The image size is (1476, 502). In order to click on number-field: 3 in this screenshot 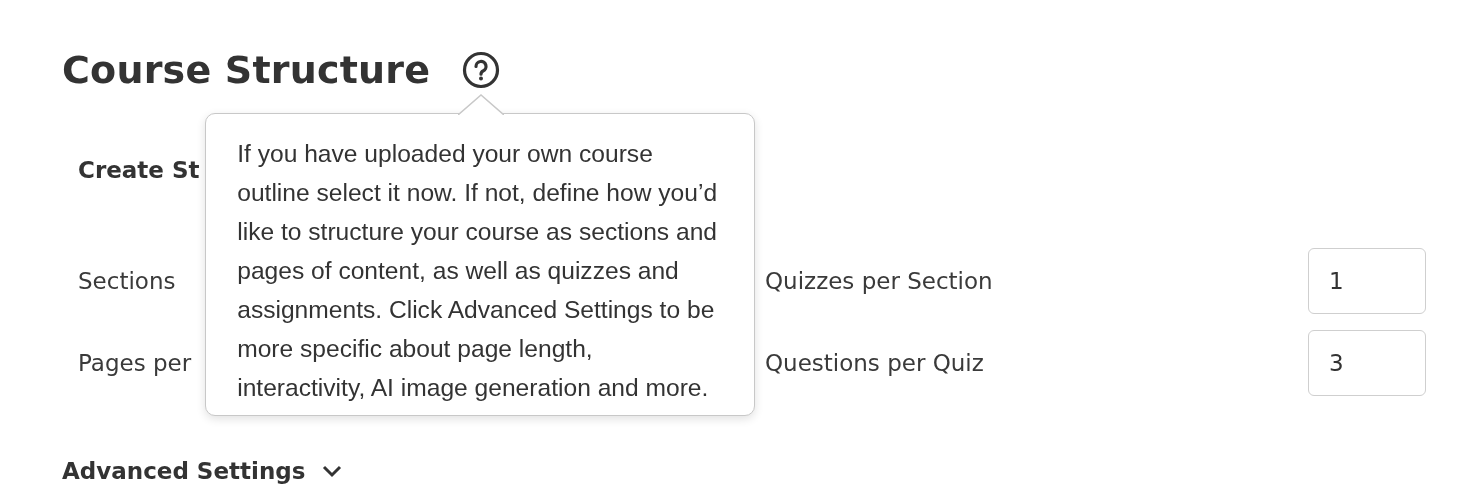, I will do `click(1367, 363)`.